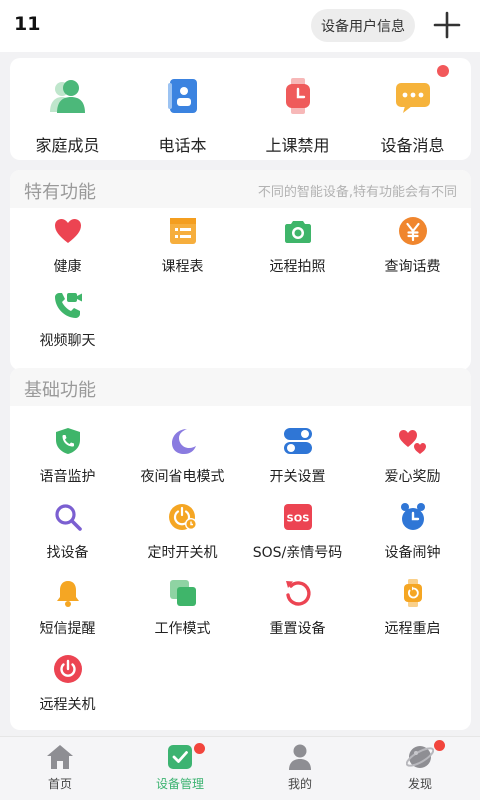 The image size is (480, 800). What do you see at coordinates (182, 553) in the screenshot?
I see `timed-power-label: 定时开关机` at bounding box center [182, 553].